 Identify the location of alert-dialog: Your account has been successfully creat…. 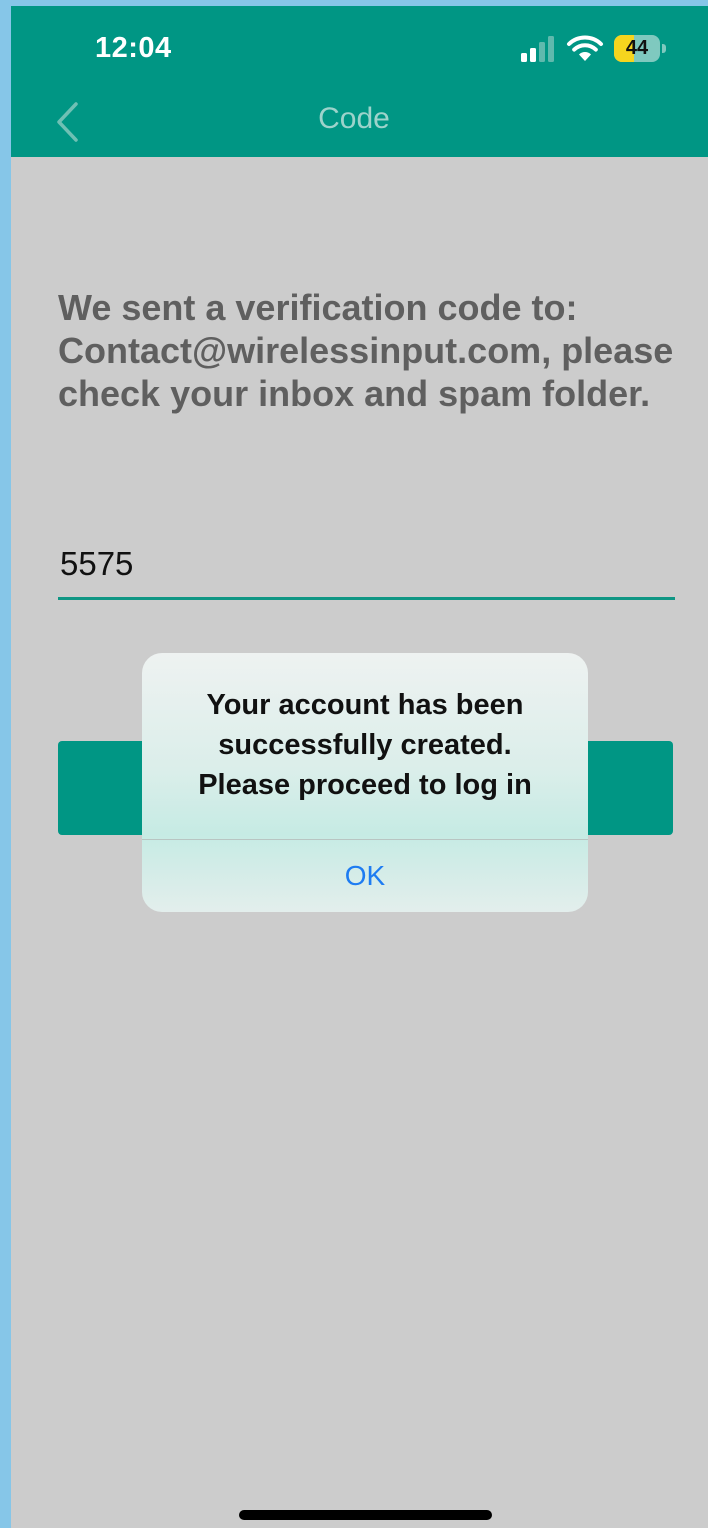
(365, 782).